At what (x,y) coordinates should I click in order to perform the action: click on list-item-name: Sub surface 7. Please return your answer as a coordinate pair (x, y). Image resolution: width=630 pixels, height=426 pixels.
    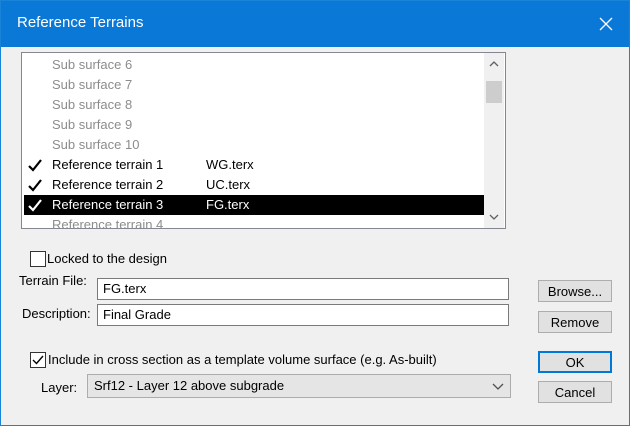
    Looking at the image, I should click on (92, 84).